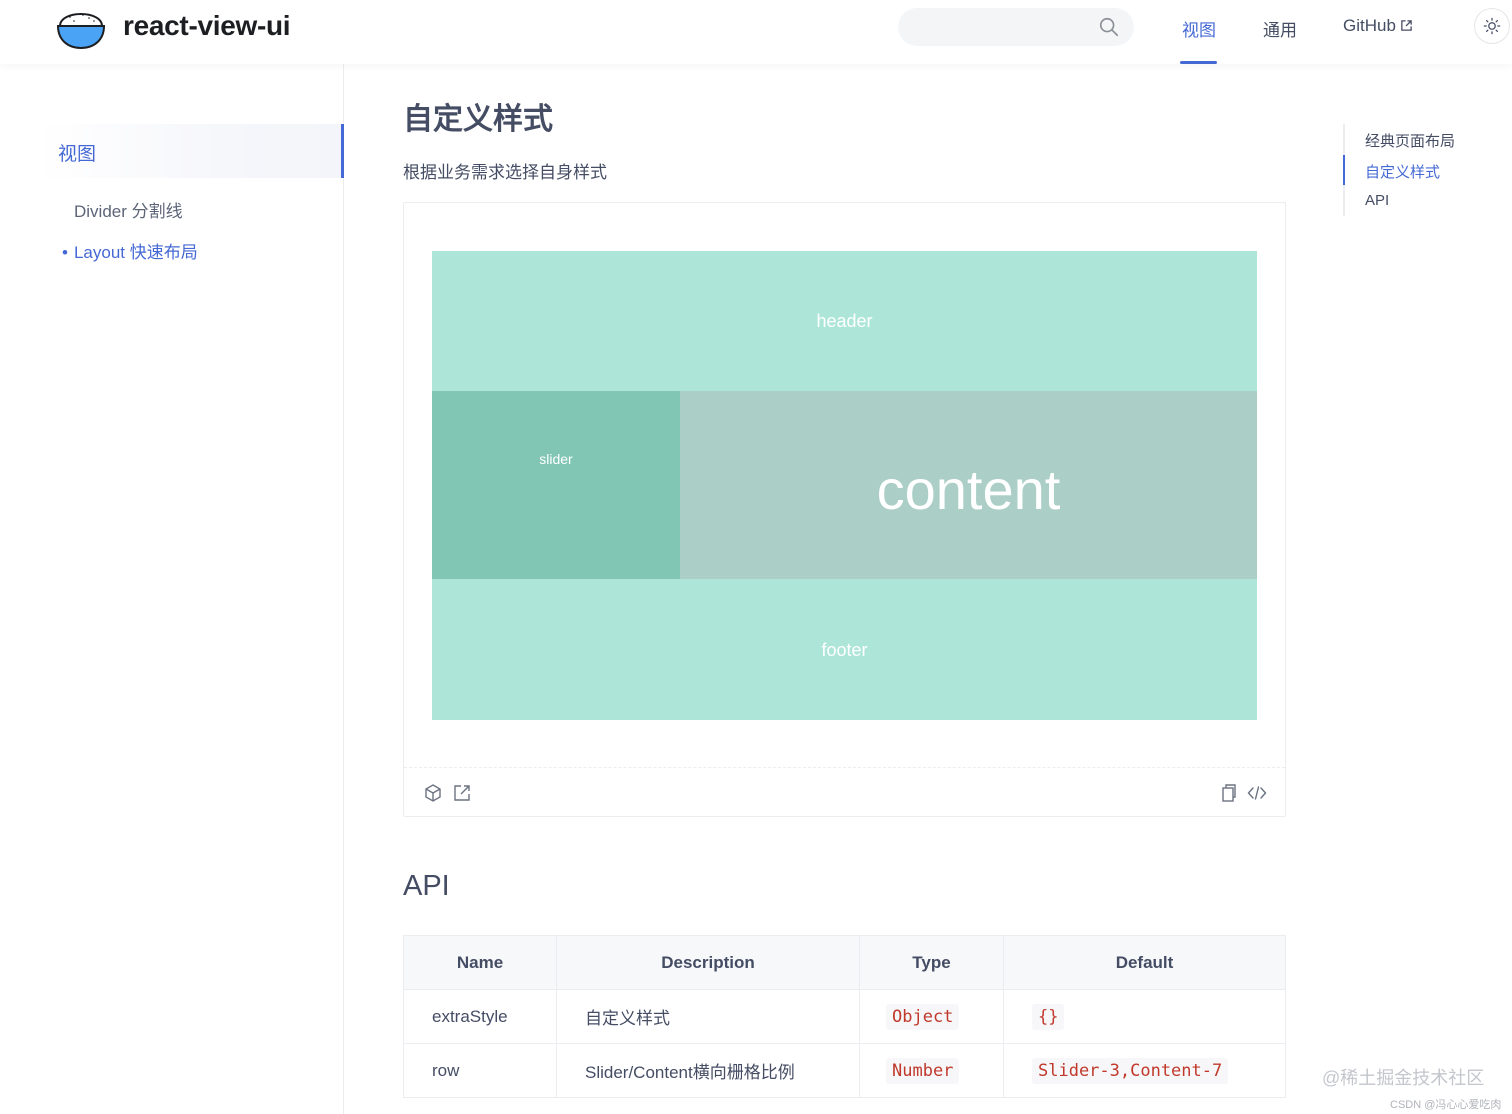 The height and width of the screenshot is (1114, 1512). Describe the element at coordinates (708, 962) in the screenshot. I see `column-header-description: Description` at that location.